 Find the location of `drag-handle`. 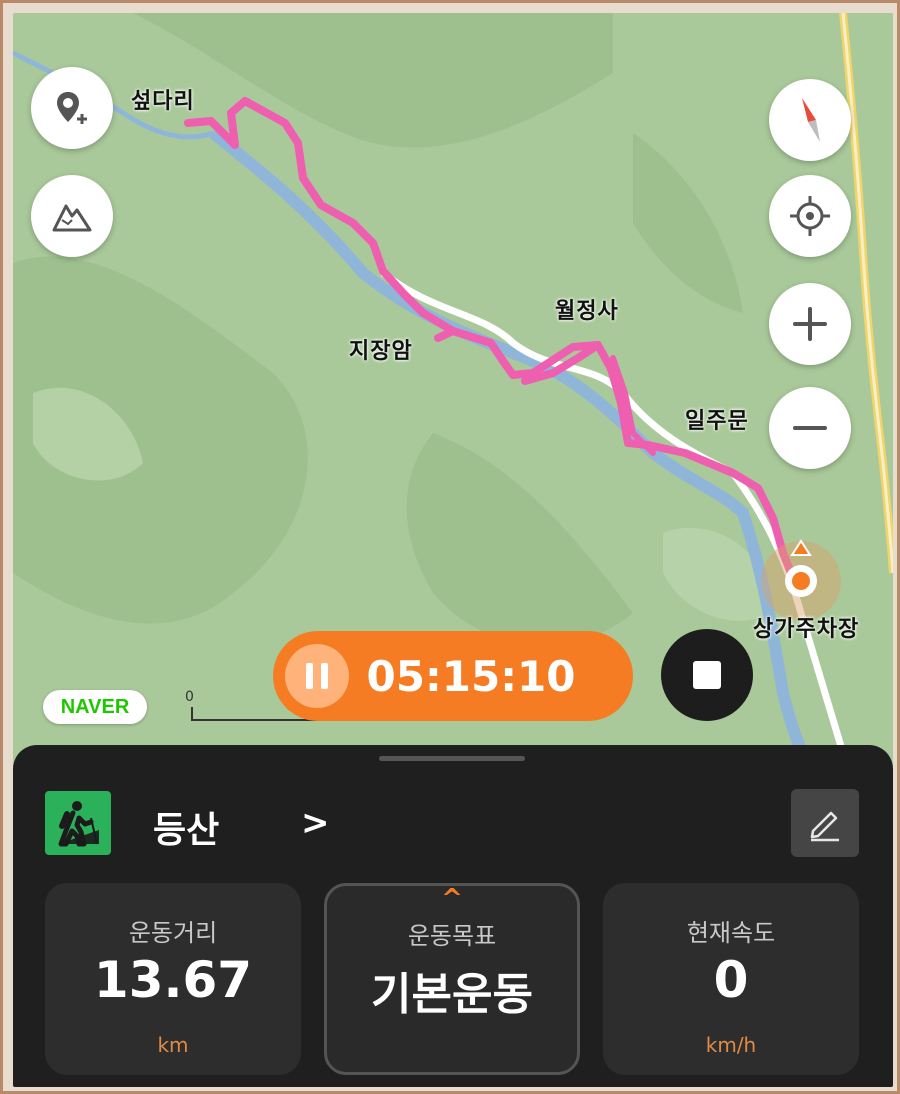

drag-handle is located at coordinates (452, 758).